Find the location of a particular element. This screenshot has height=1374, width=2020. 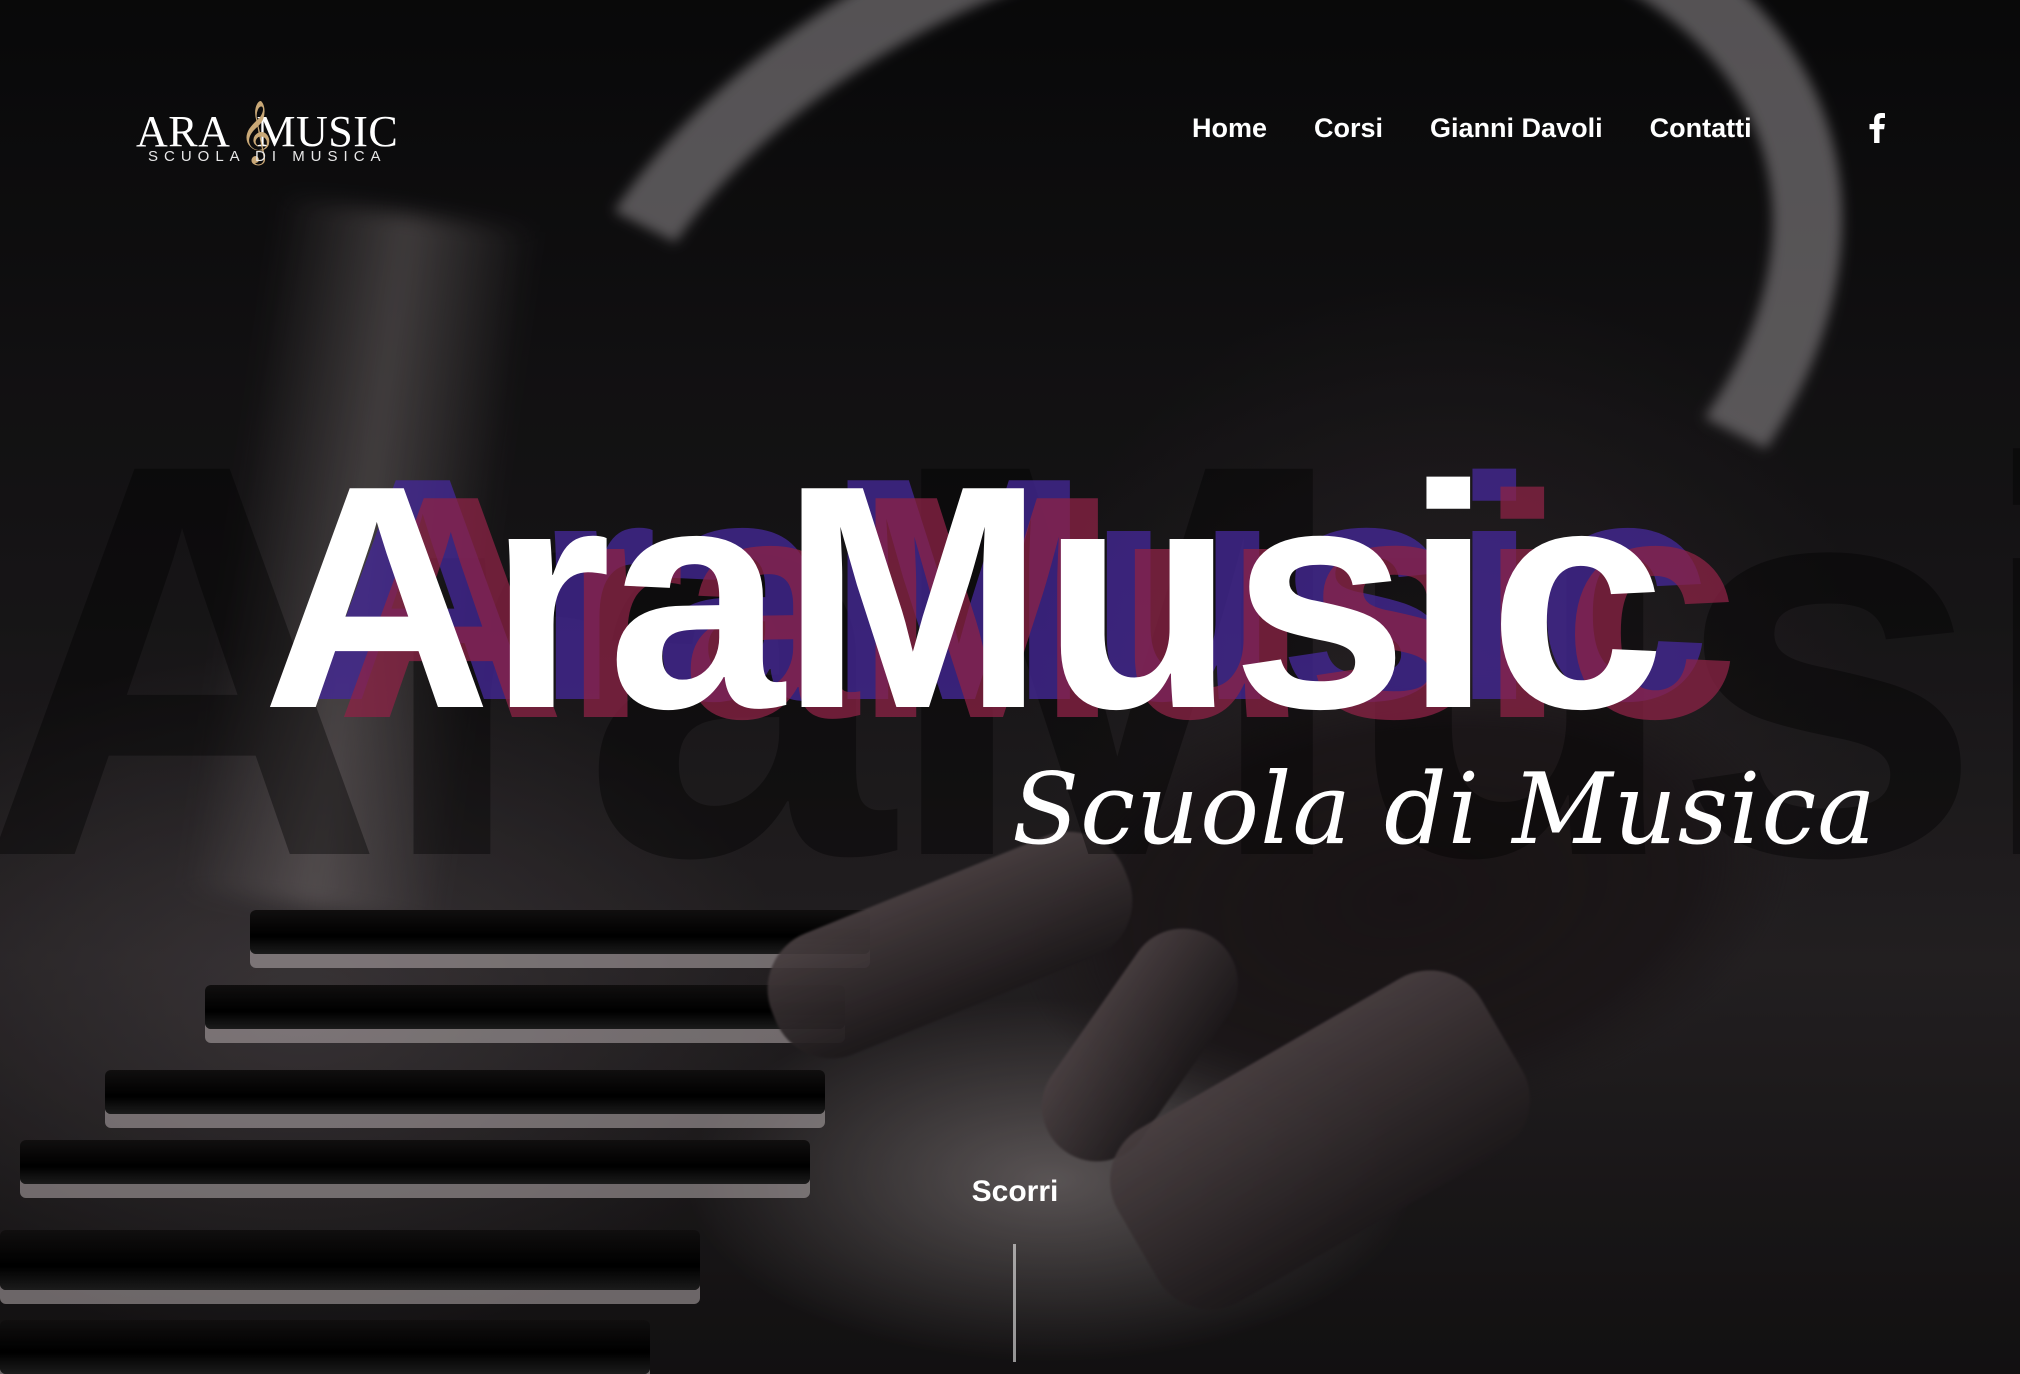

scroll-line is located at coordinates (1014, 1303).